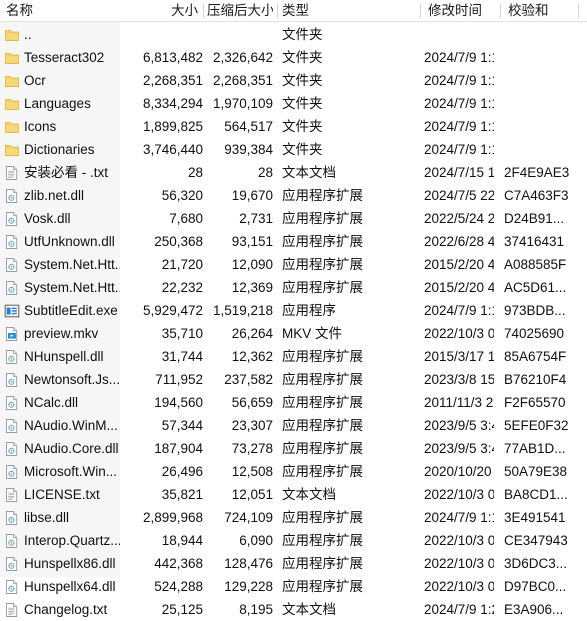 The image size is (587, 621). Describe the element at coordinates (57, 103) in the screenshot. I see `cell-name: Languages` at that location.